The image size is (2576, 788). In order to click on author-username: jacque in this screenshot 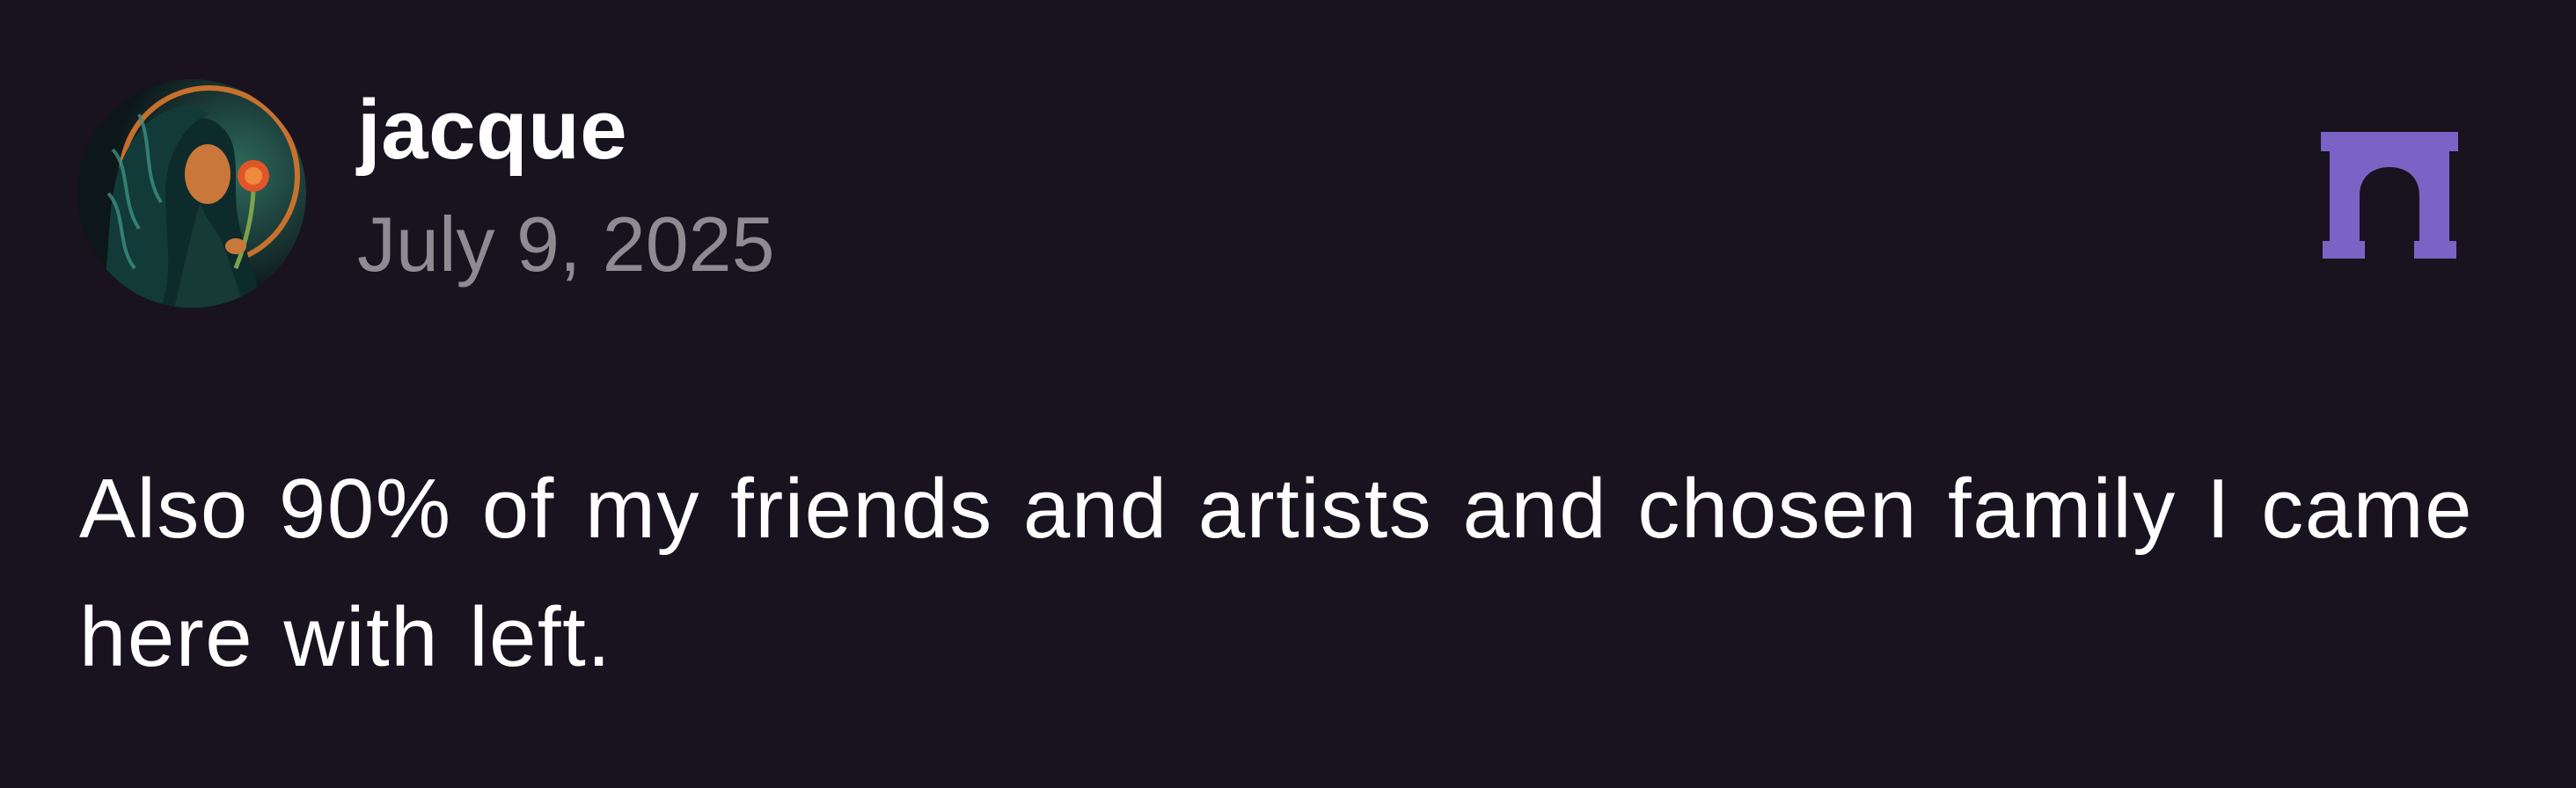, I will do `click(492, 130)`.